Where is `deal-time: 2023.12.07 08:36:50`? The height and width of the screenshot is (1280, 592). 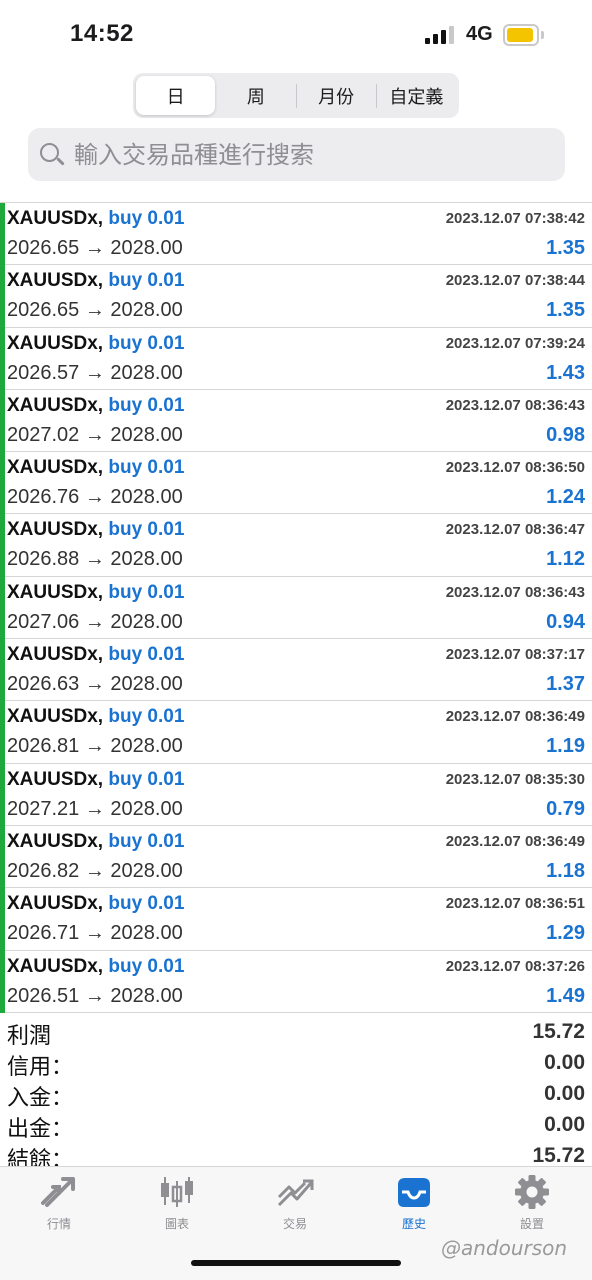
deal-time: 2023.12.07 08:36:50 is located at coordinates (515, 468).